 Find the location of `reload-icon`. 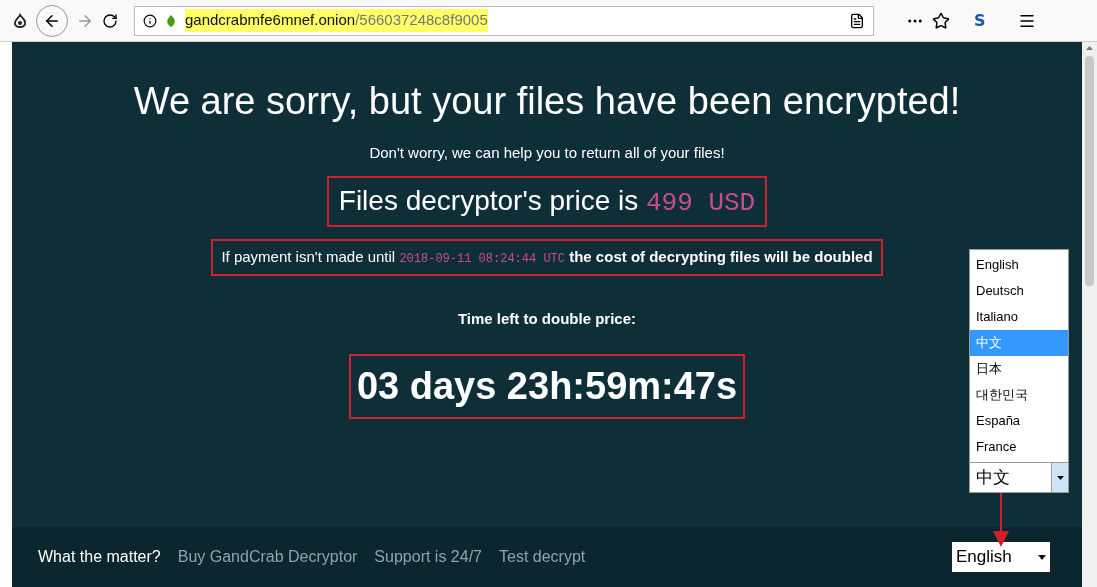

reload-icon is located at coordinates (110, 20).